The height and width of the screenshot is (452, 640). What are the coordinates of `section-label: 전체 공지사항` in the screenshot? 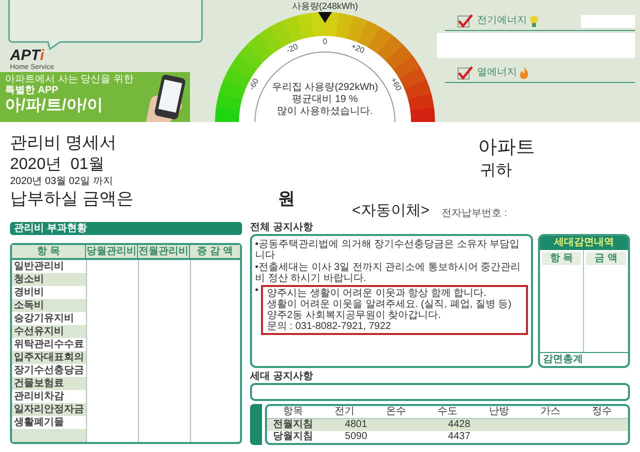 It's located at (282, 228).